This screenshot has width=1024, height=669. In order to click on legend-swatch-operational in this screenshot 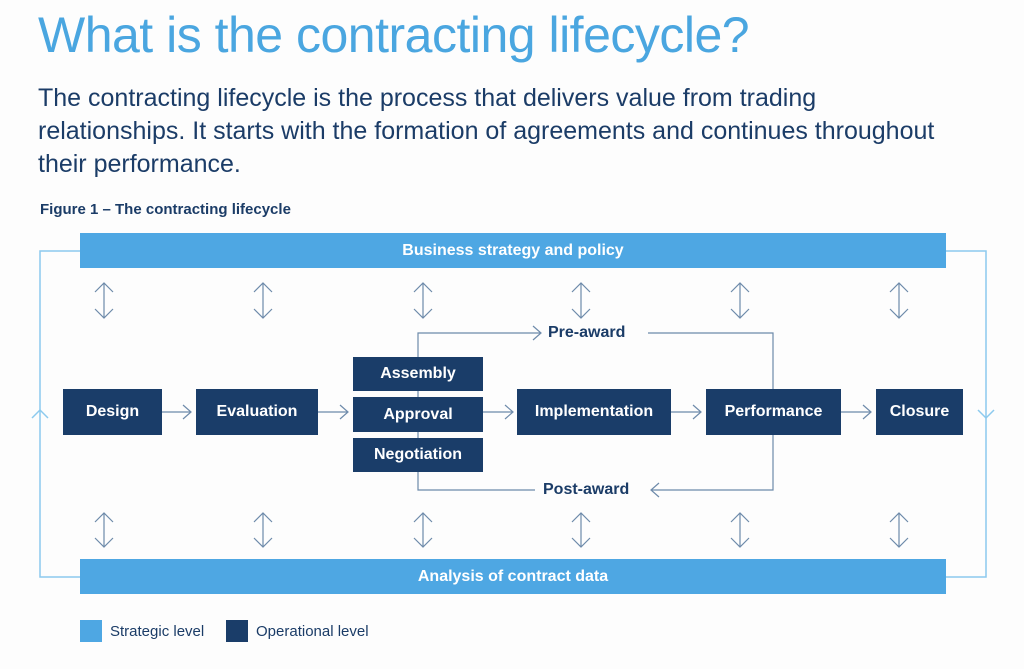, I will do `click(237, 631)`.